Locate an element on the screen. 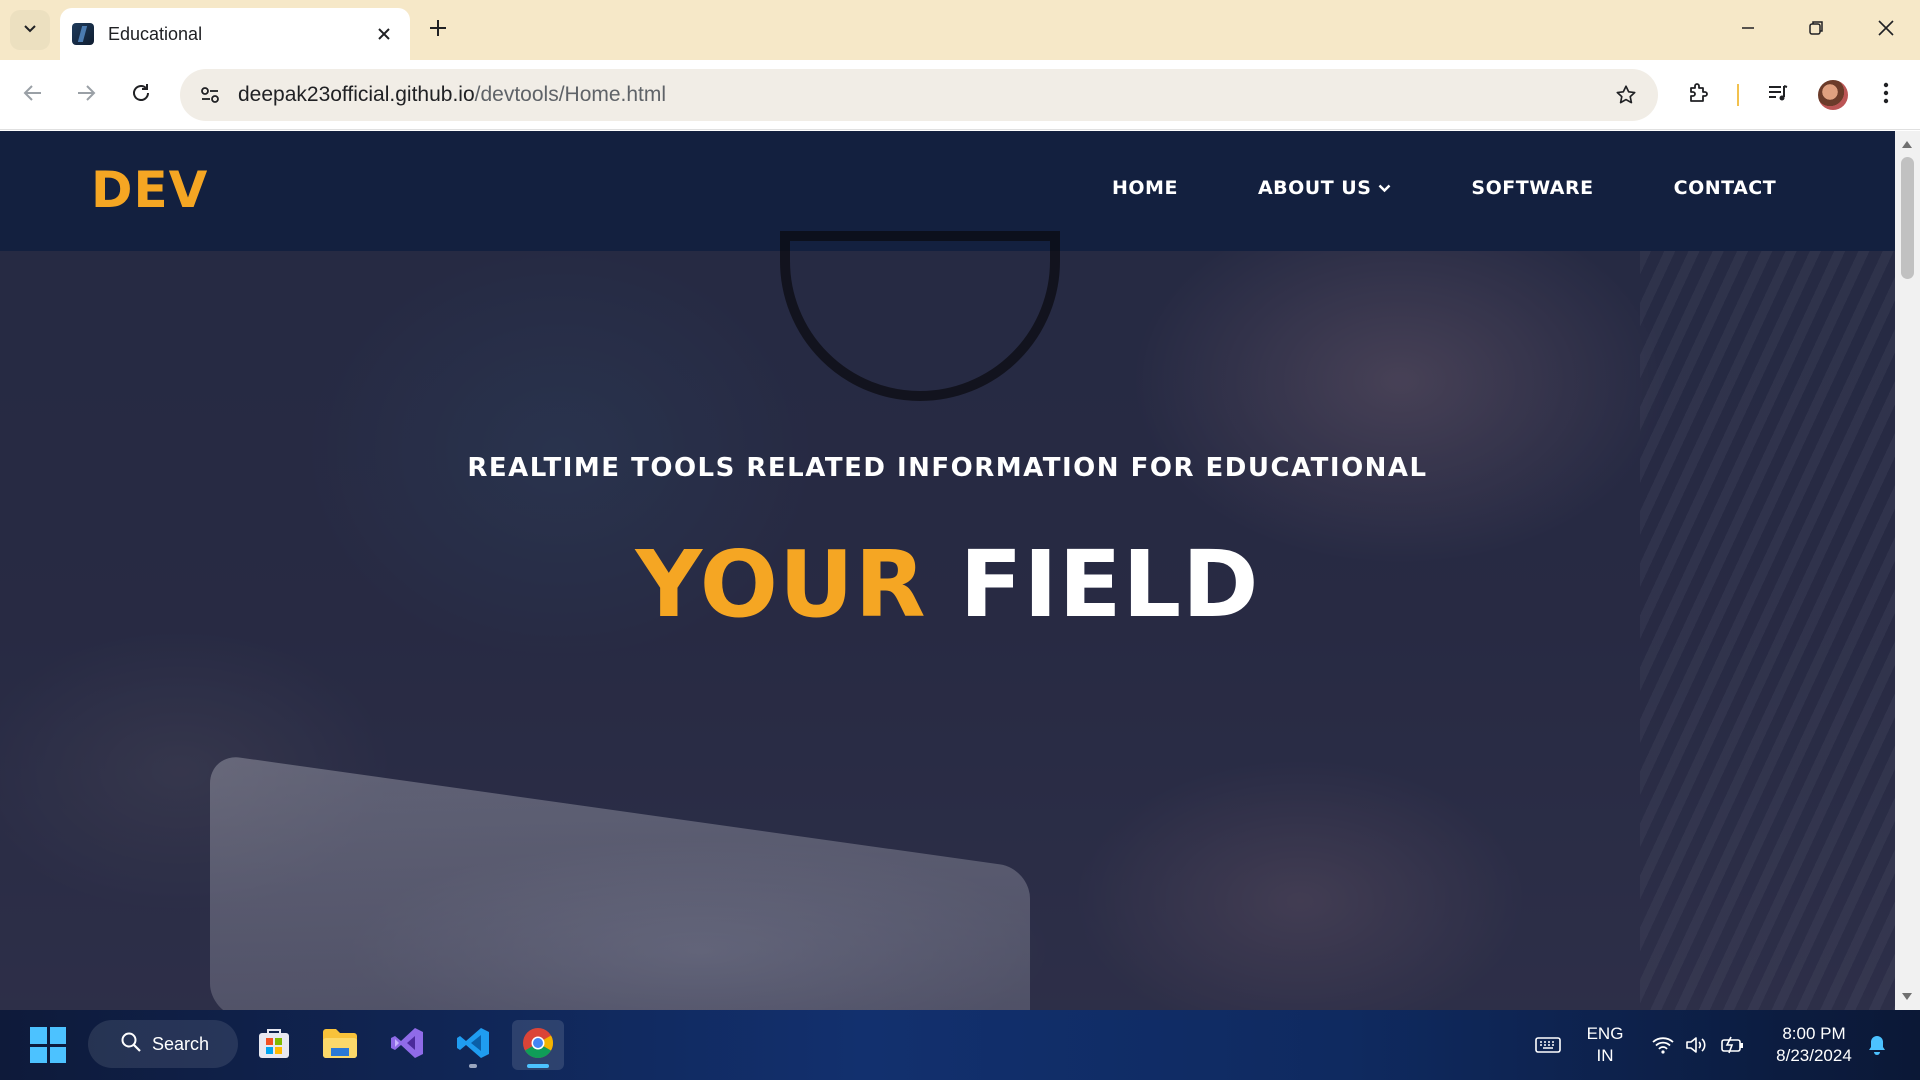 This screenshot has height=1080, width=1920. reload-button is located at coordinates (141, 95).